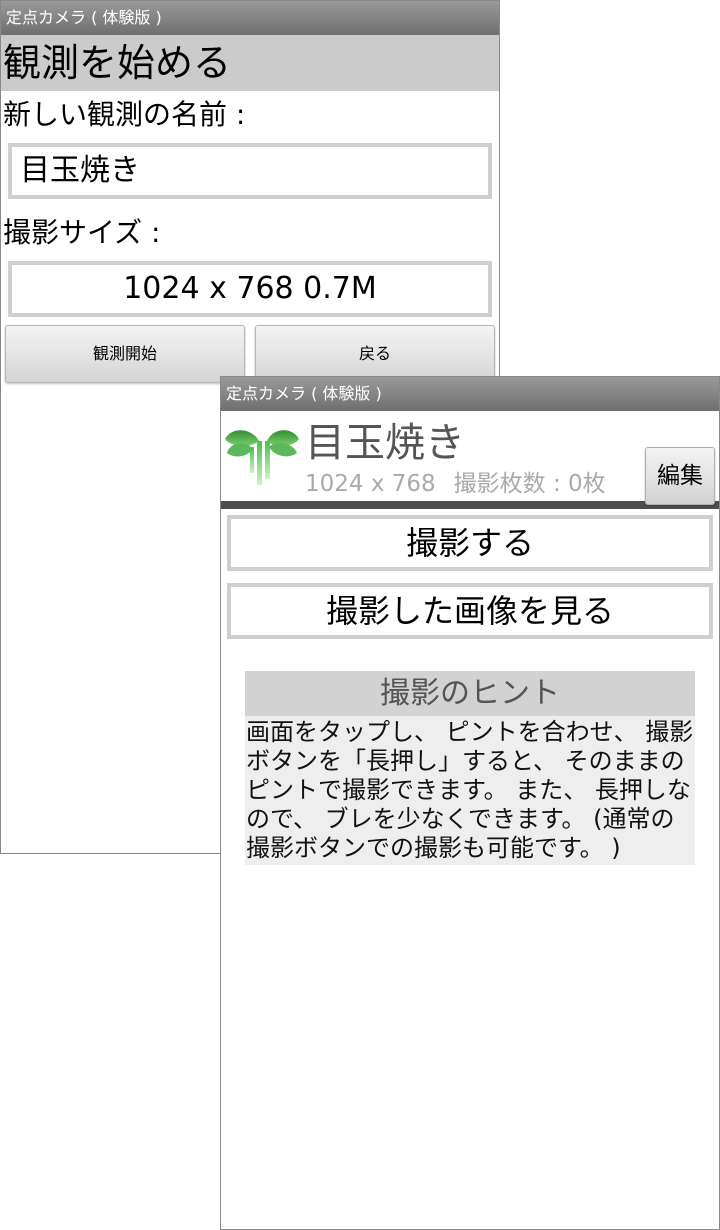 This screenshot has height=1230, width=720. I want to click on capture-size-label: 撮影サイズ :, so click(82, 232).